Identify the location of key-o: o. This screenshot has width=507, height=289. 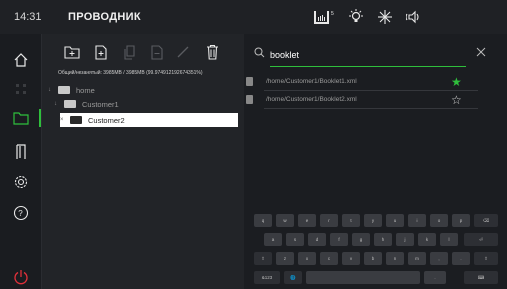
(439, 220).